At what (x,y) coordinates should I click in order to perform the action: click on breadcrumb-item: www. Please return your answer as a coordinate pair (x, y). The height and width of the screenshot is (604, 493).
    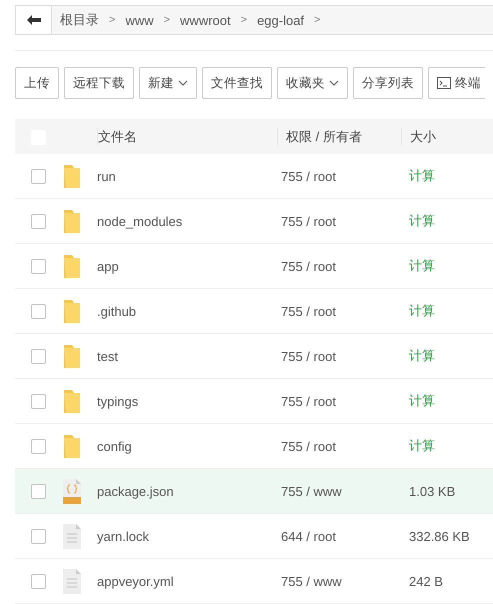
    Looking at the image, I should click on (139, 20).